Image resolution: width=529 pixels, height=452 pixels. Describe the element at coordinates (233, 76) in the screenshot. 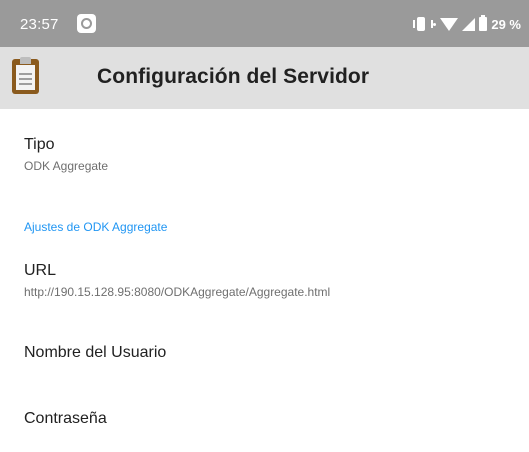

I see `page-title: Configuración del Servidor` at that location.